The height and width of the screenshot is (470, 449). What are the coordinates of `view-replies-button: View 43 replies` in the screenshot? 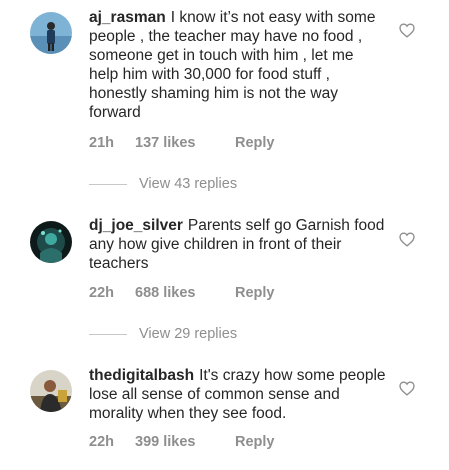 It's located at (163, 184).